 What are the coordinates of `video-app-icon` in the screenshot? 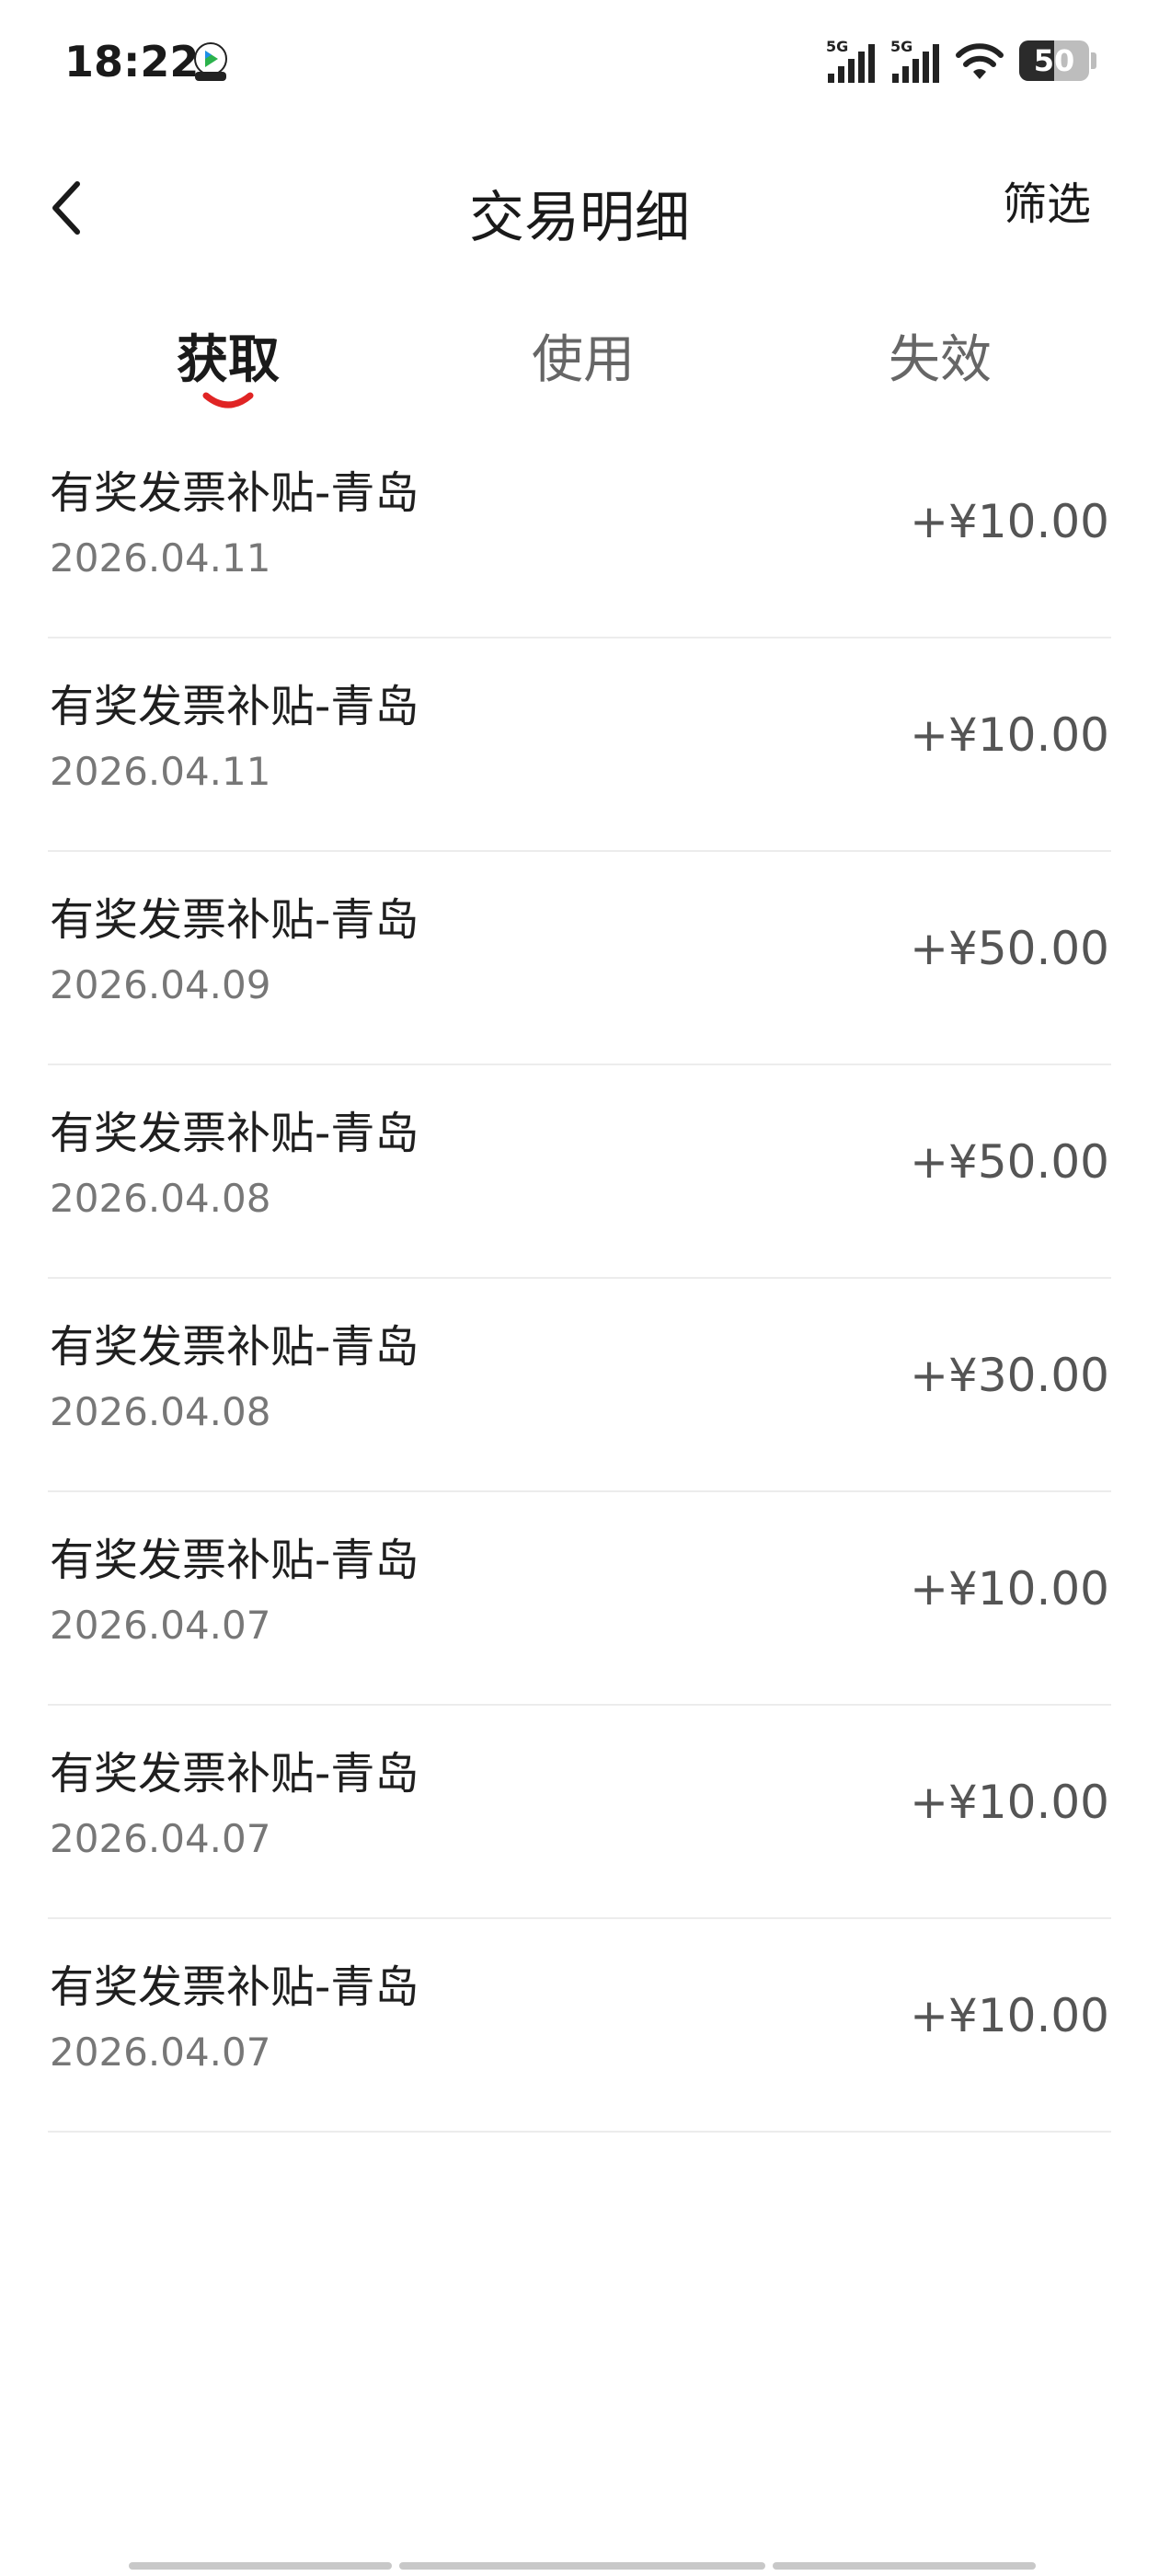 It's located at (210, 61).